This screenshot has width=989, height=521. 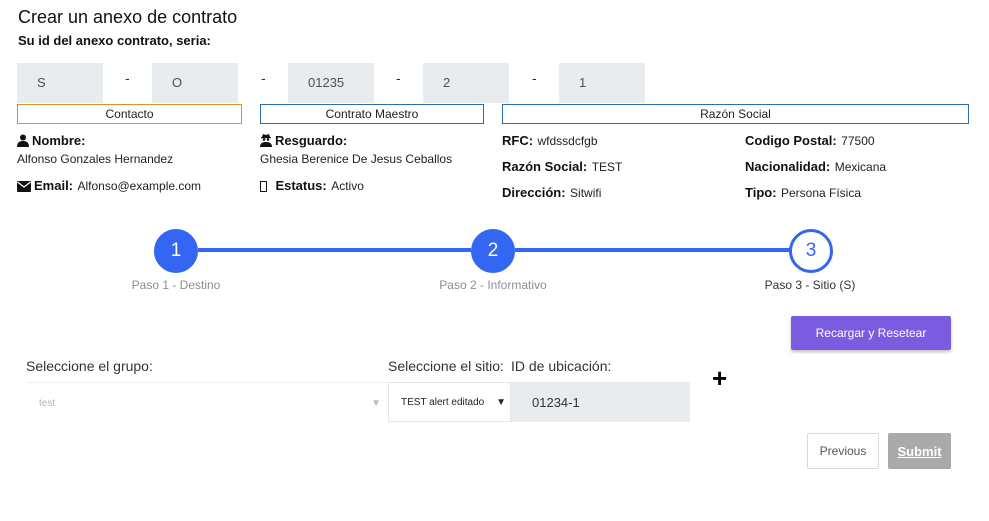 I want to click on id-part-4: 2, so click(x=466, y=83).